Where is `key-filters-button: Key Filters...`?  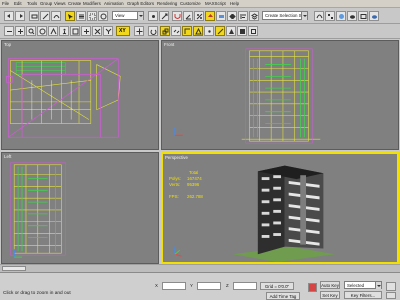
key-filters-button: Key Filters... is located at coordinates (363, 295).